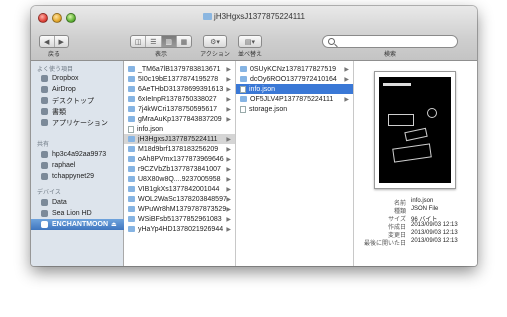 This screenshot has height=317, width=507. I want to click on sidebar-item-favorite: デスクトップ, so click(82, 100).